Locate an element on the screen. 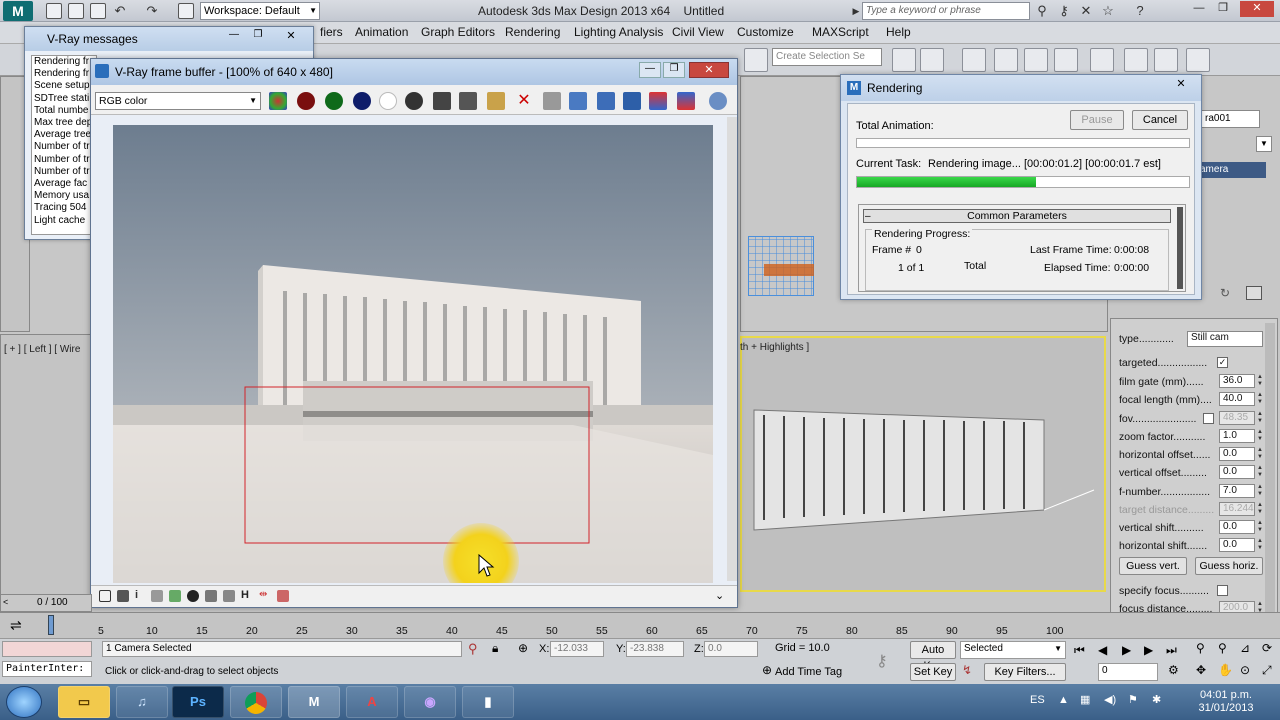 Image resolution: width=1280 pixels, height=720 pixels. levels-icon is located at coordinates (157, 596).